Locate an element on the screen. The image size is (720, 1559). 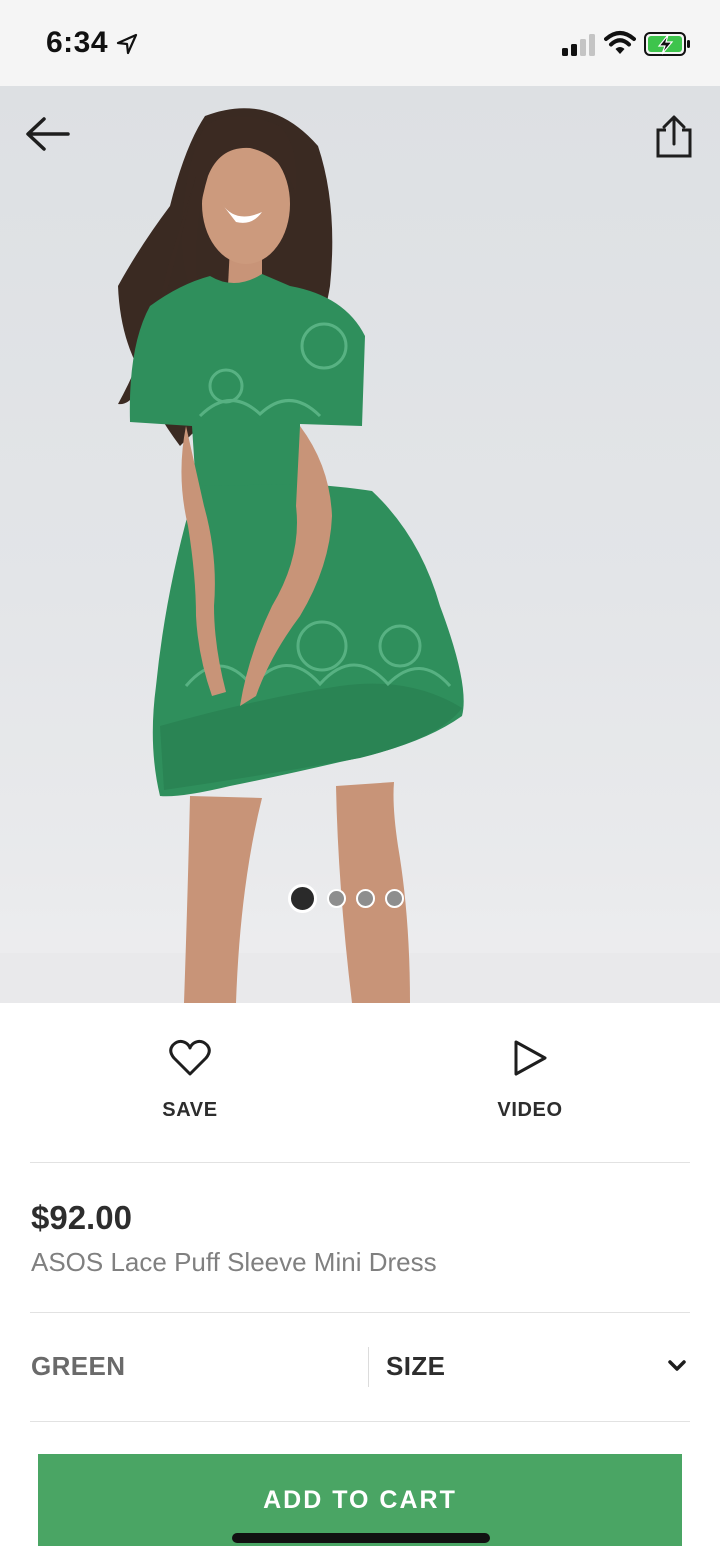
battery-charging-icon is located at coordinates (667, 44).